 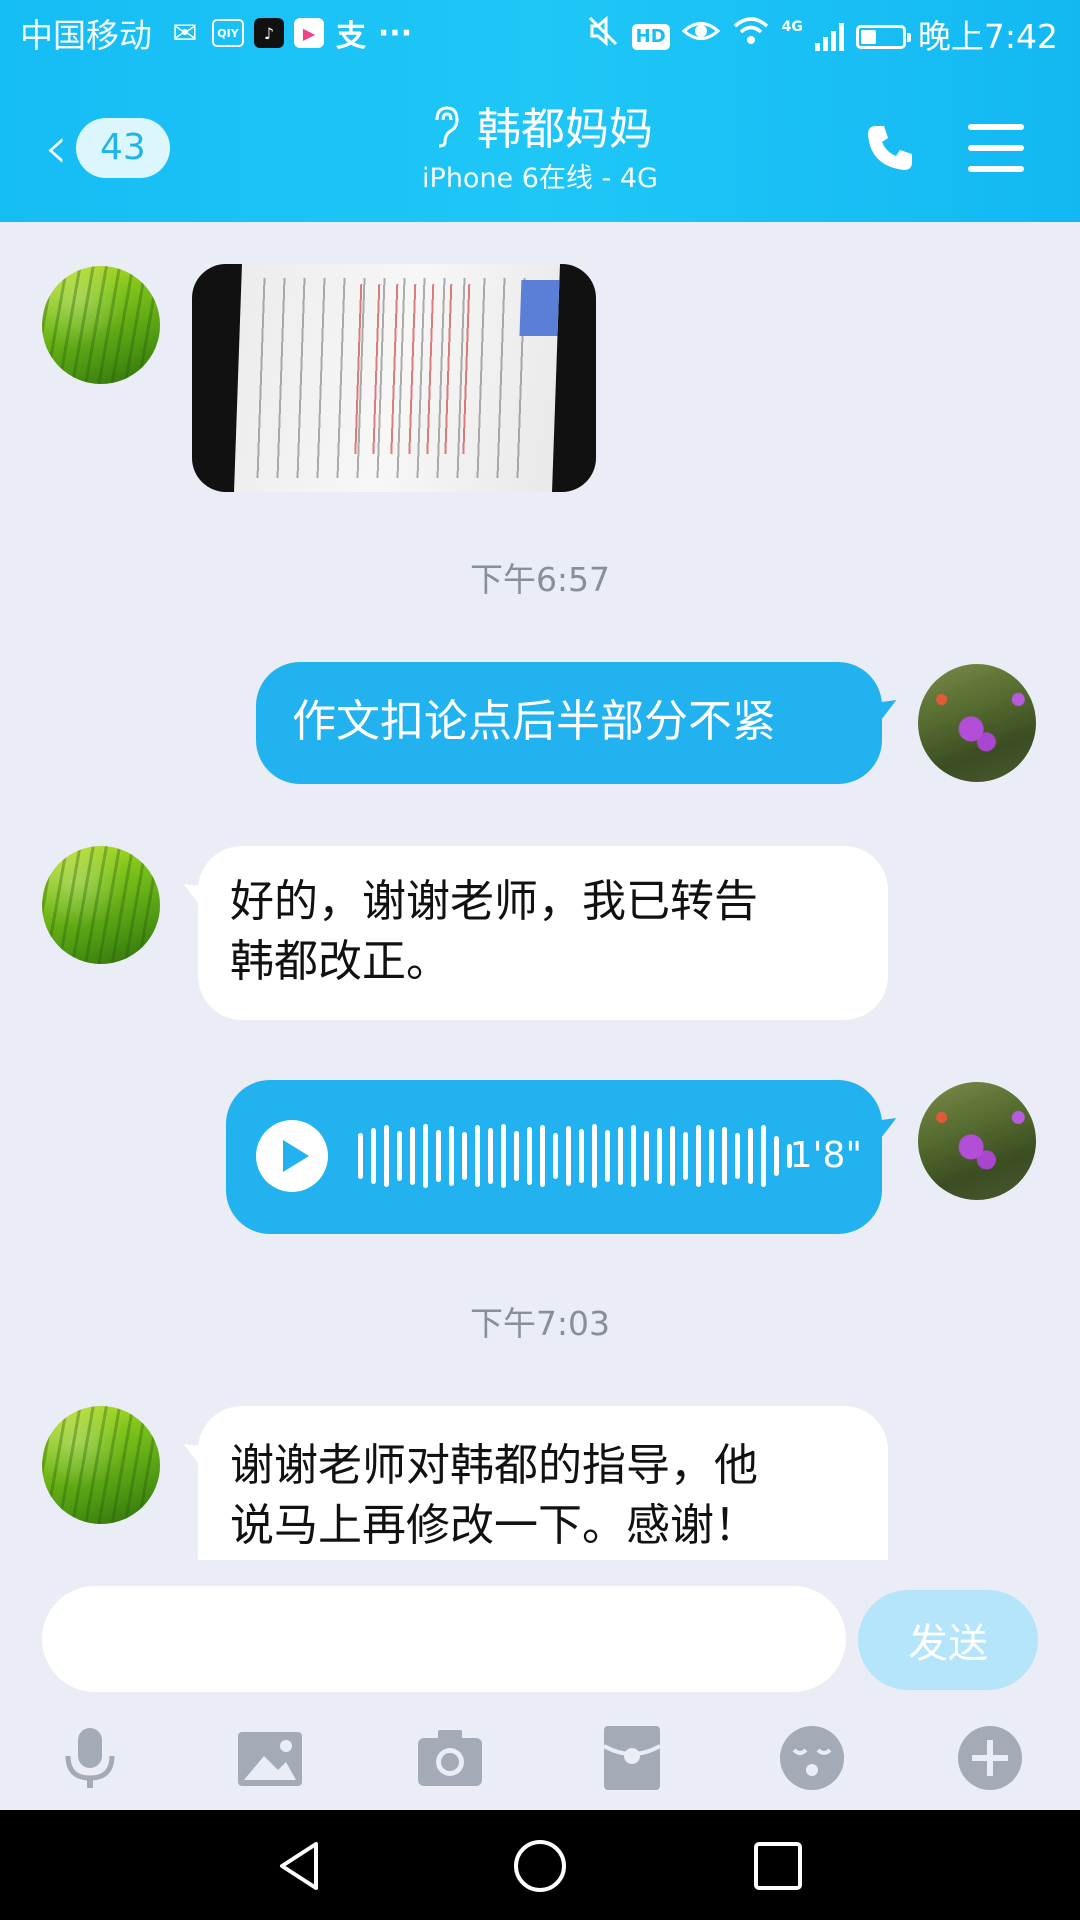 I want to click on input-area: 发送, so click(x=540, y=1685).